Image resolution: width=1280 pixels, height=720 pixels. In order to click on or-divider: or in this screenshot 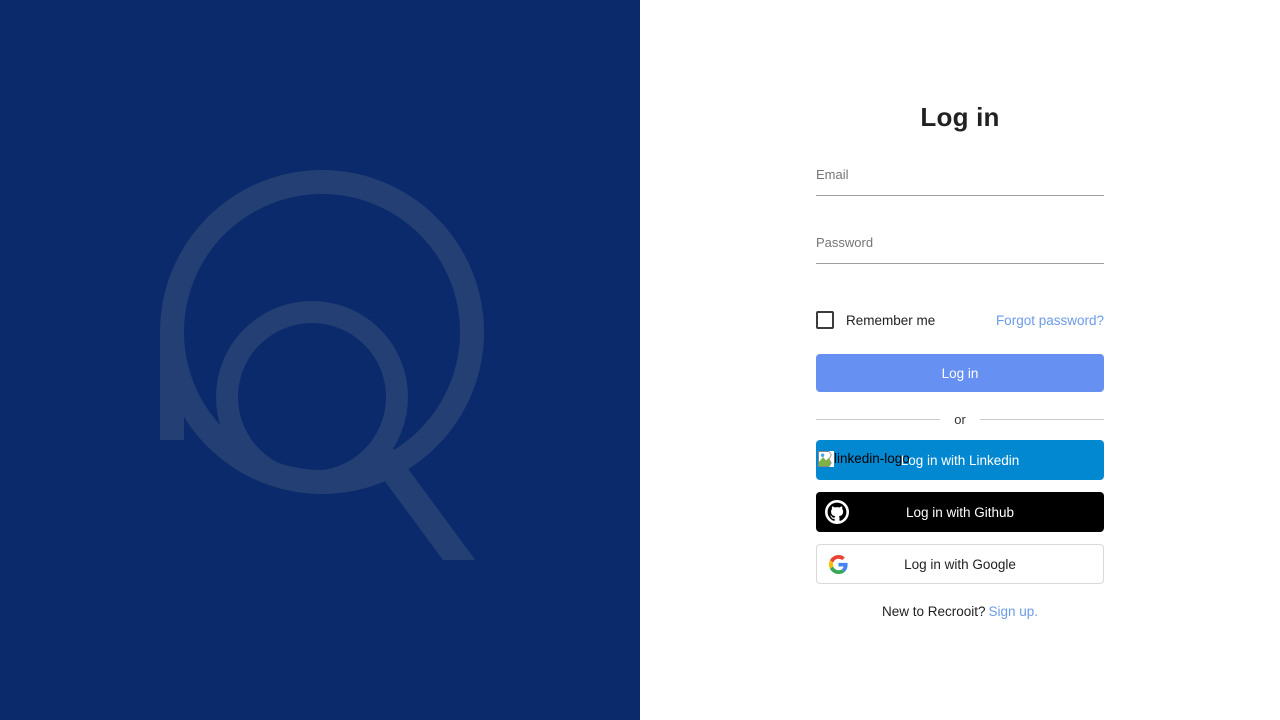, I will do `click(960, 419)`.